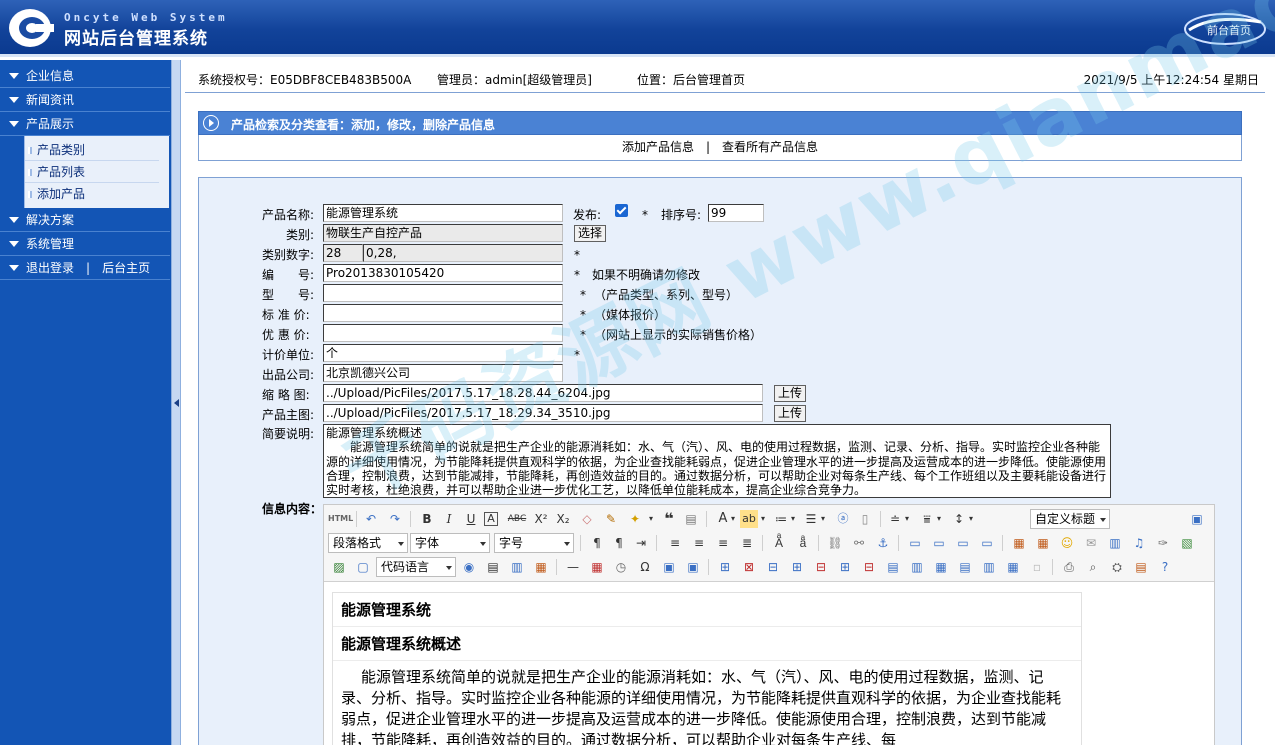  Describe the element at coordinates (1229, 30) in the screenshot. I see `front-home-link: 前台首页` at that location.